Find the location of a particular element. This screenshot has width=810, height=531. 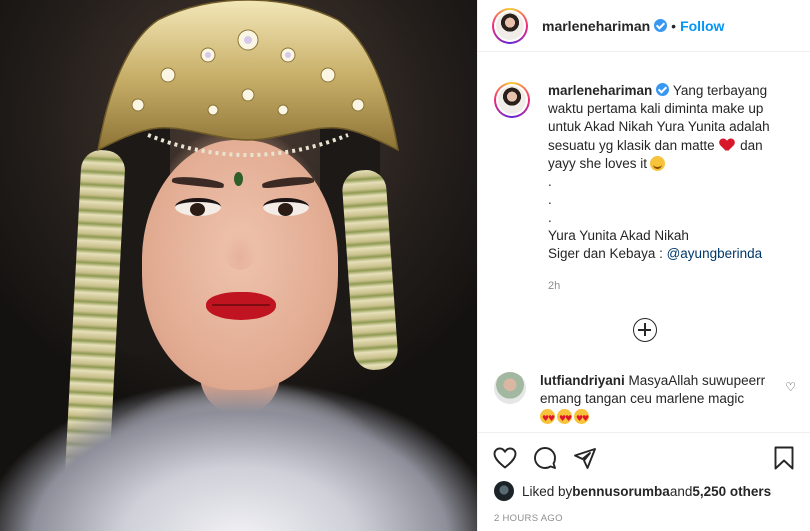

likes-count: 5,250 others is located at coordinates (731, 491).